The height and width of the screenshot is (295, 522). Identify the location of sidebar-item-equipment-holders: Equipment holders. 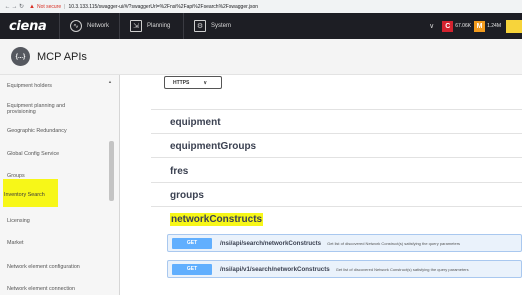
(29, 86).